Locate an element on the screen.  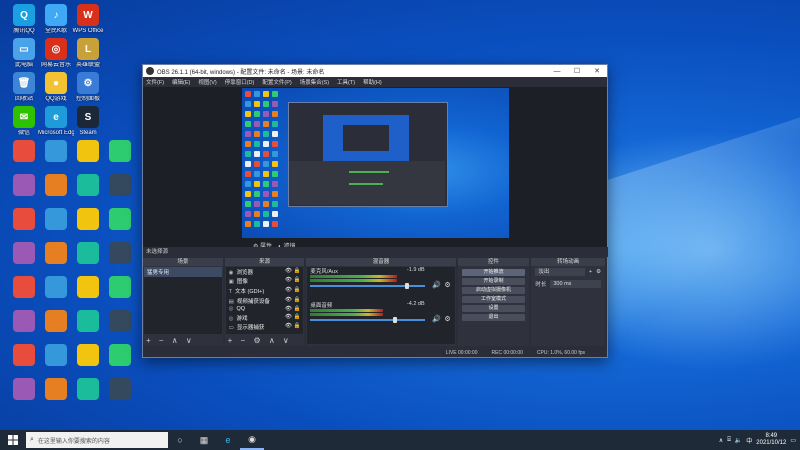
desktop-icon: L 英雄联盟 is located at coordinates (88, 53).